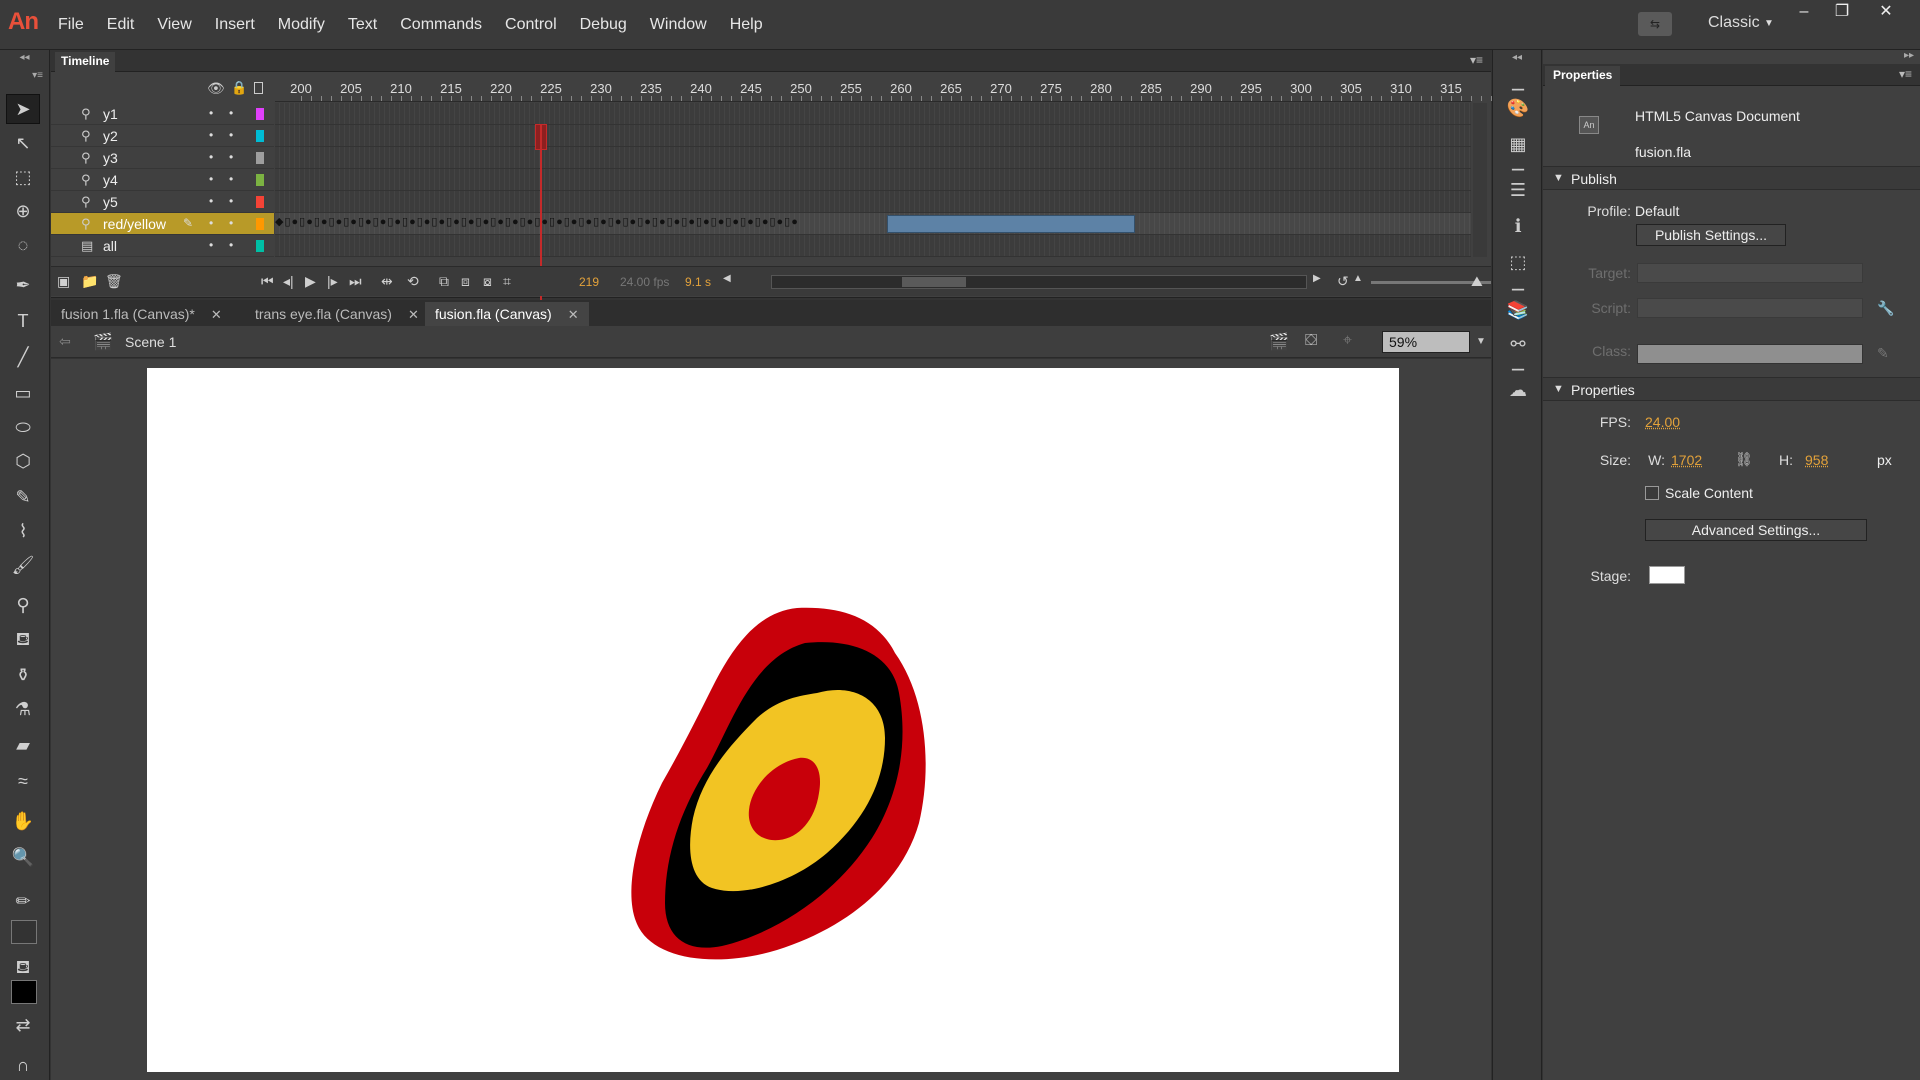 Image resolution: width=1920 pixels, height=1080 pixels. I want to click on fps-value: 24.00, so click(1662, 422).